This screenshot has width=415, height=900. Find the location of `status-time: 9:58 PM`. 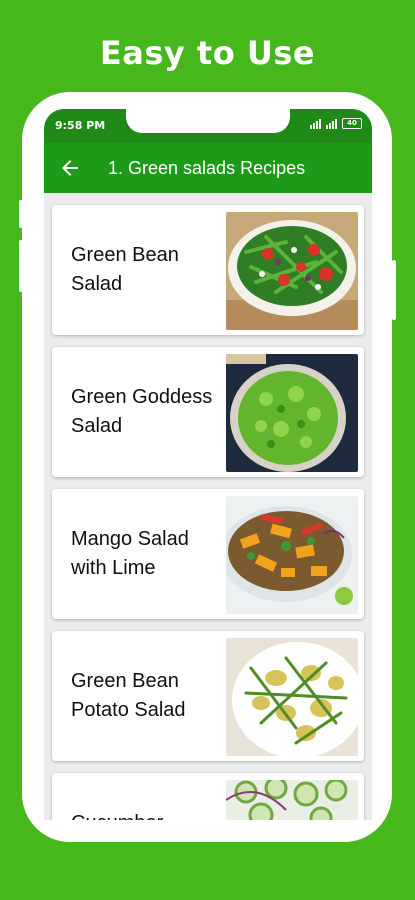

status-time: 9:58 PM is located at coordinates (80, 125).